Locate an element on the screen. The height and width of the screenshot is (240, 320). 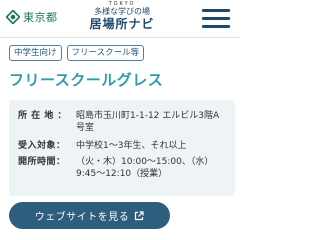
hours-row: 開所時間： （火・木）10:00〜15:00、（水）9:45〜12:10（授業） is located at coordinates (122, 168).